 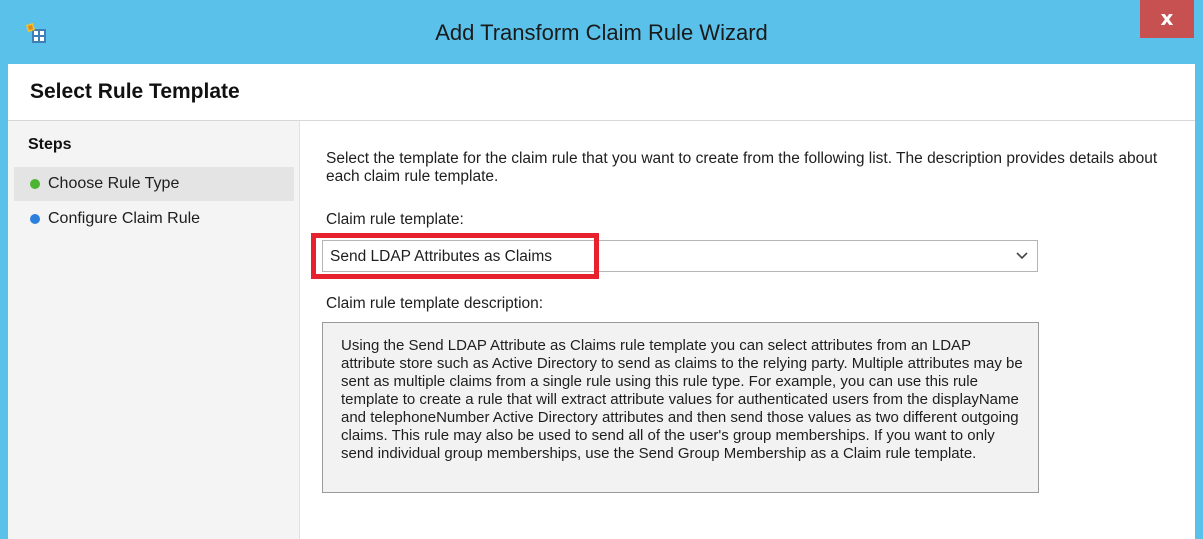 What do you see at coordinates (35, 184) in the screenshot?
I see `step-status-dot-complete-icon` at bounding box center [35, 184].